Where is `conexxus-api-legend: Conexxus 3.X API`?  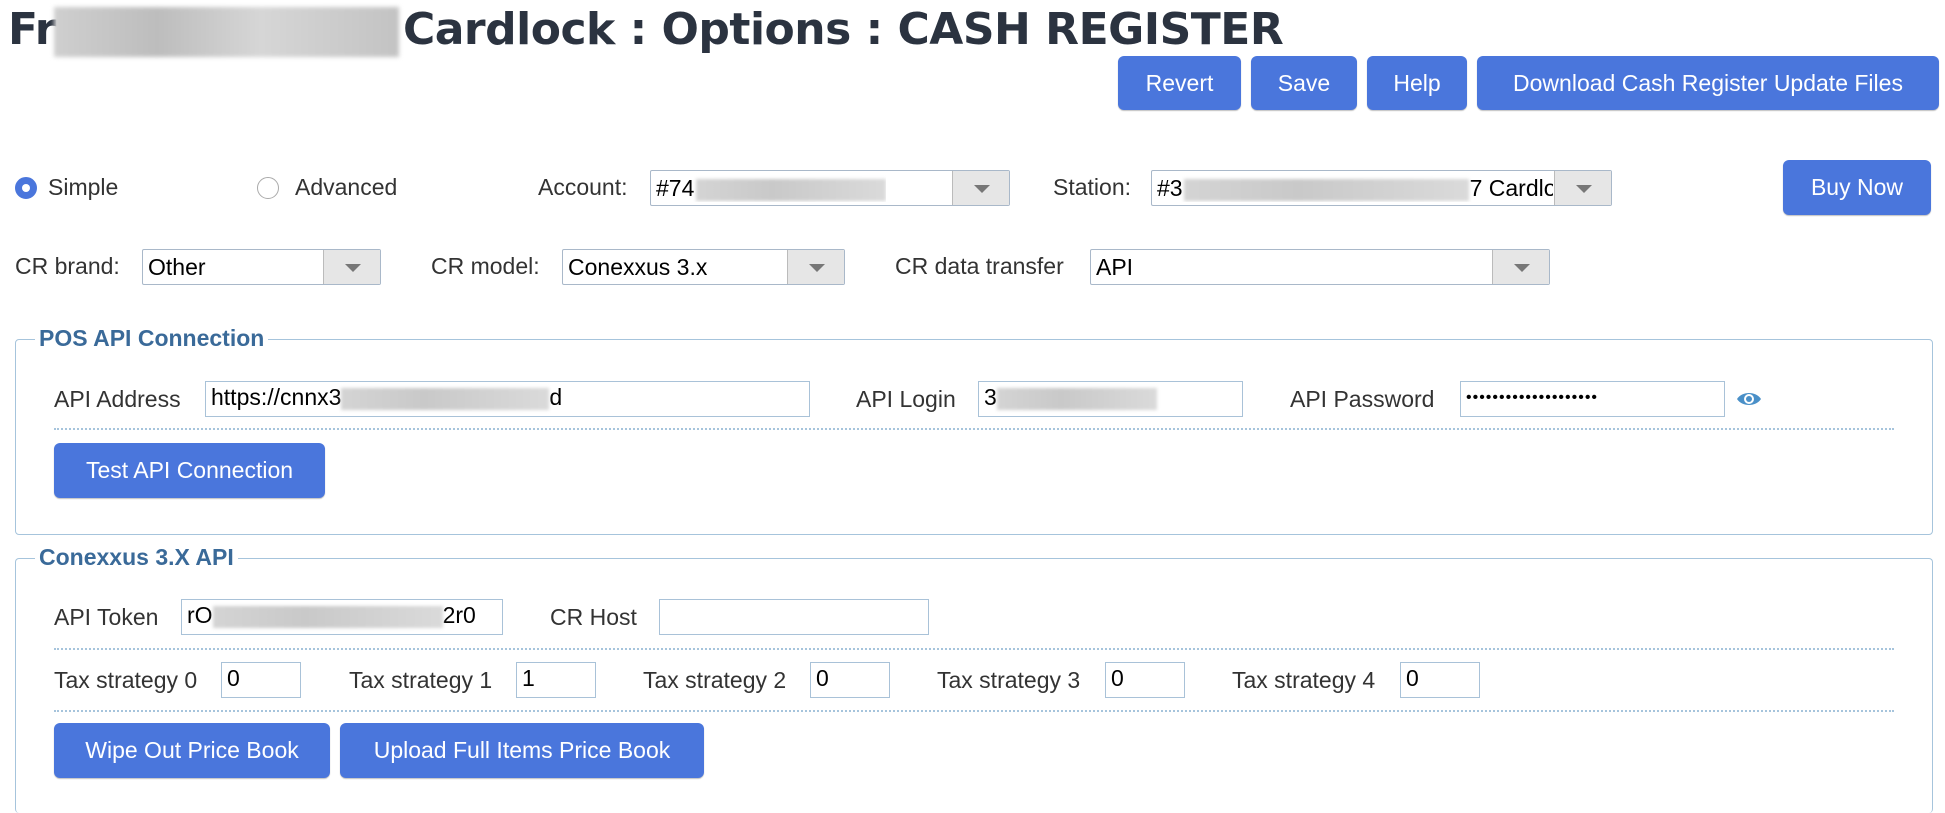 conexxus-api-legend: Conexxus 3.X API is located at coordinates (136, 557).